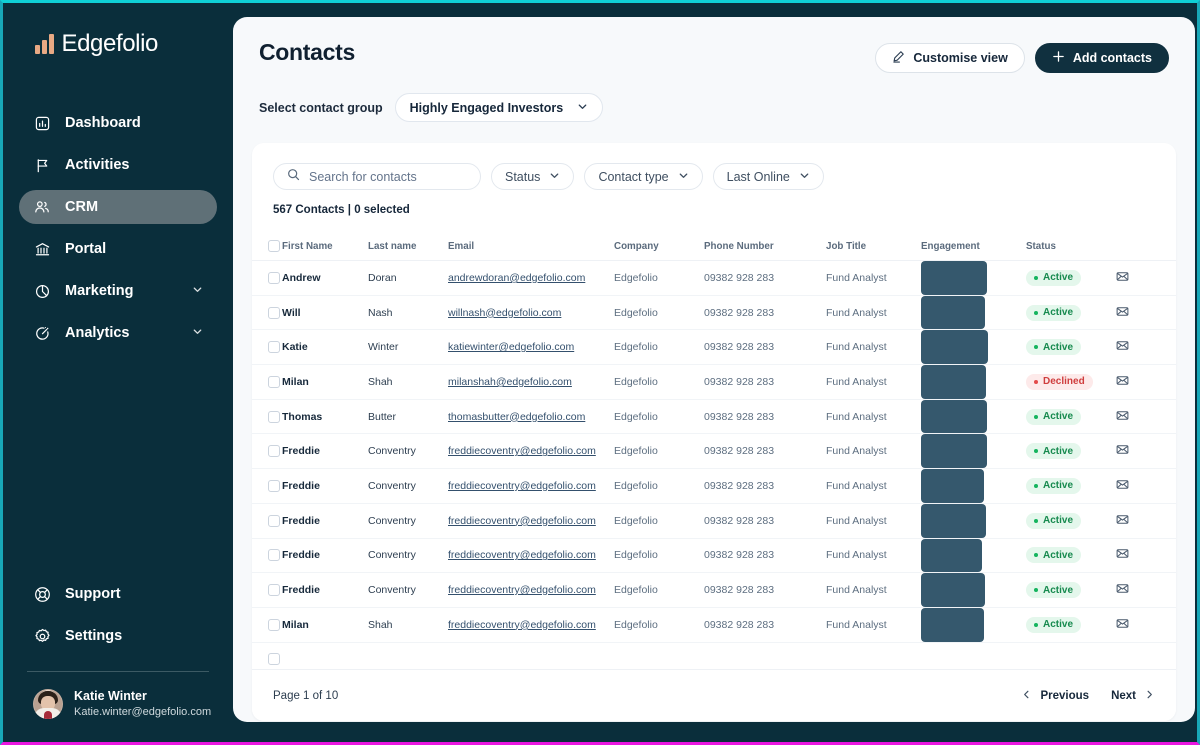 The width and height of the screenshot is (1200, 745). What do you see at coordinates (510, 382) in the screenshot?
I see `cell-email: milanshah@edgefolio.com` at bounding box center [510, 382].